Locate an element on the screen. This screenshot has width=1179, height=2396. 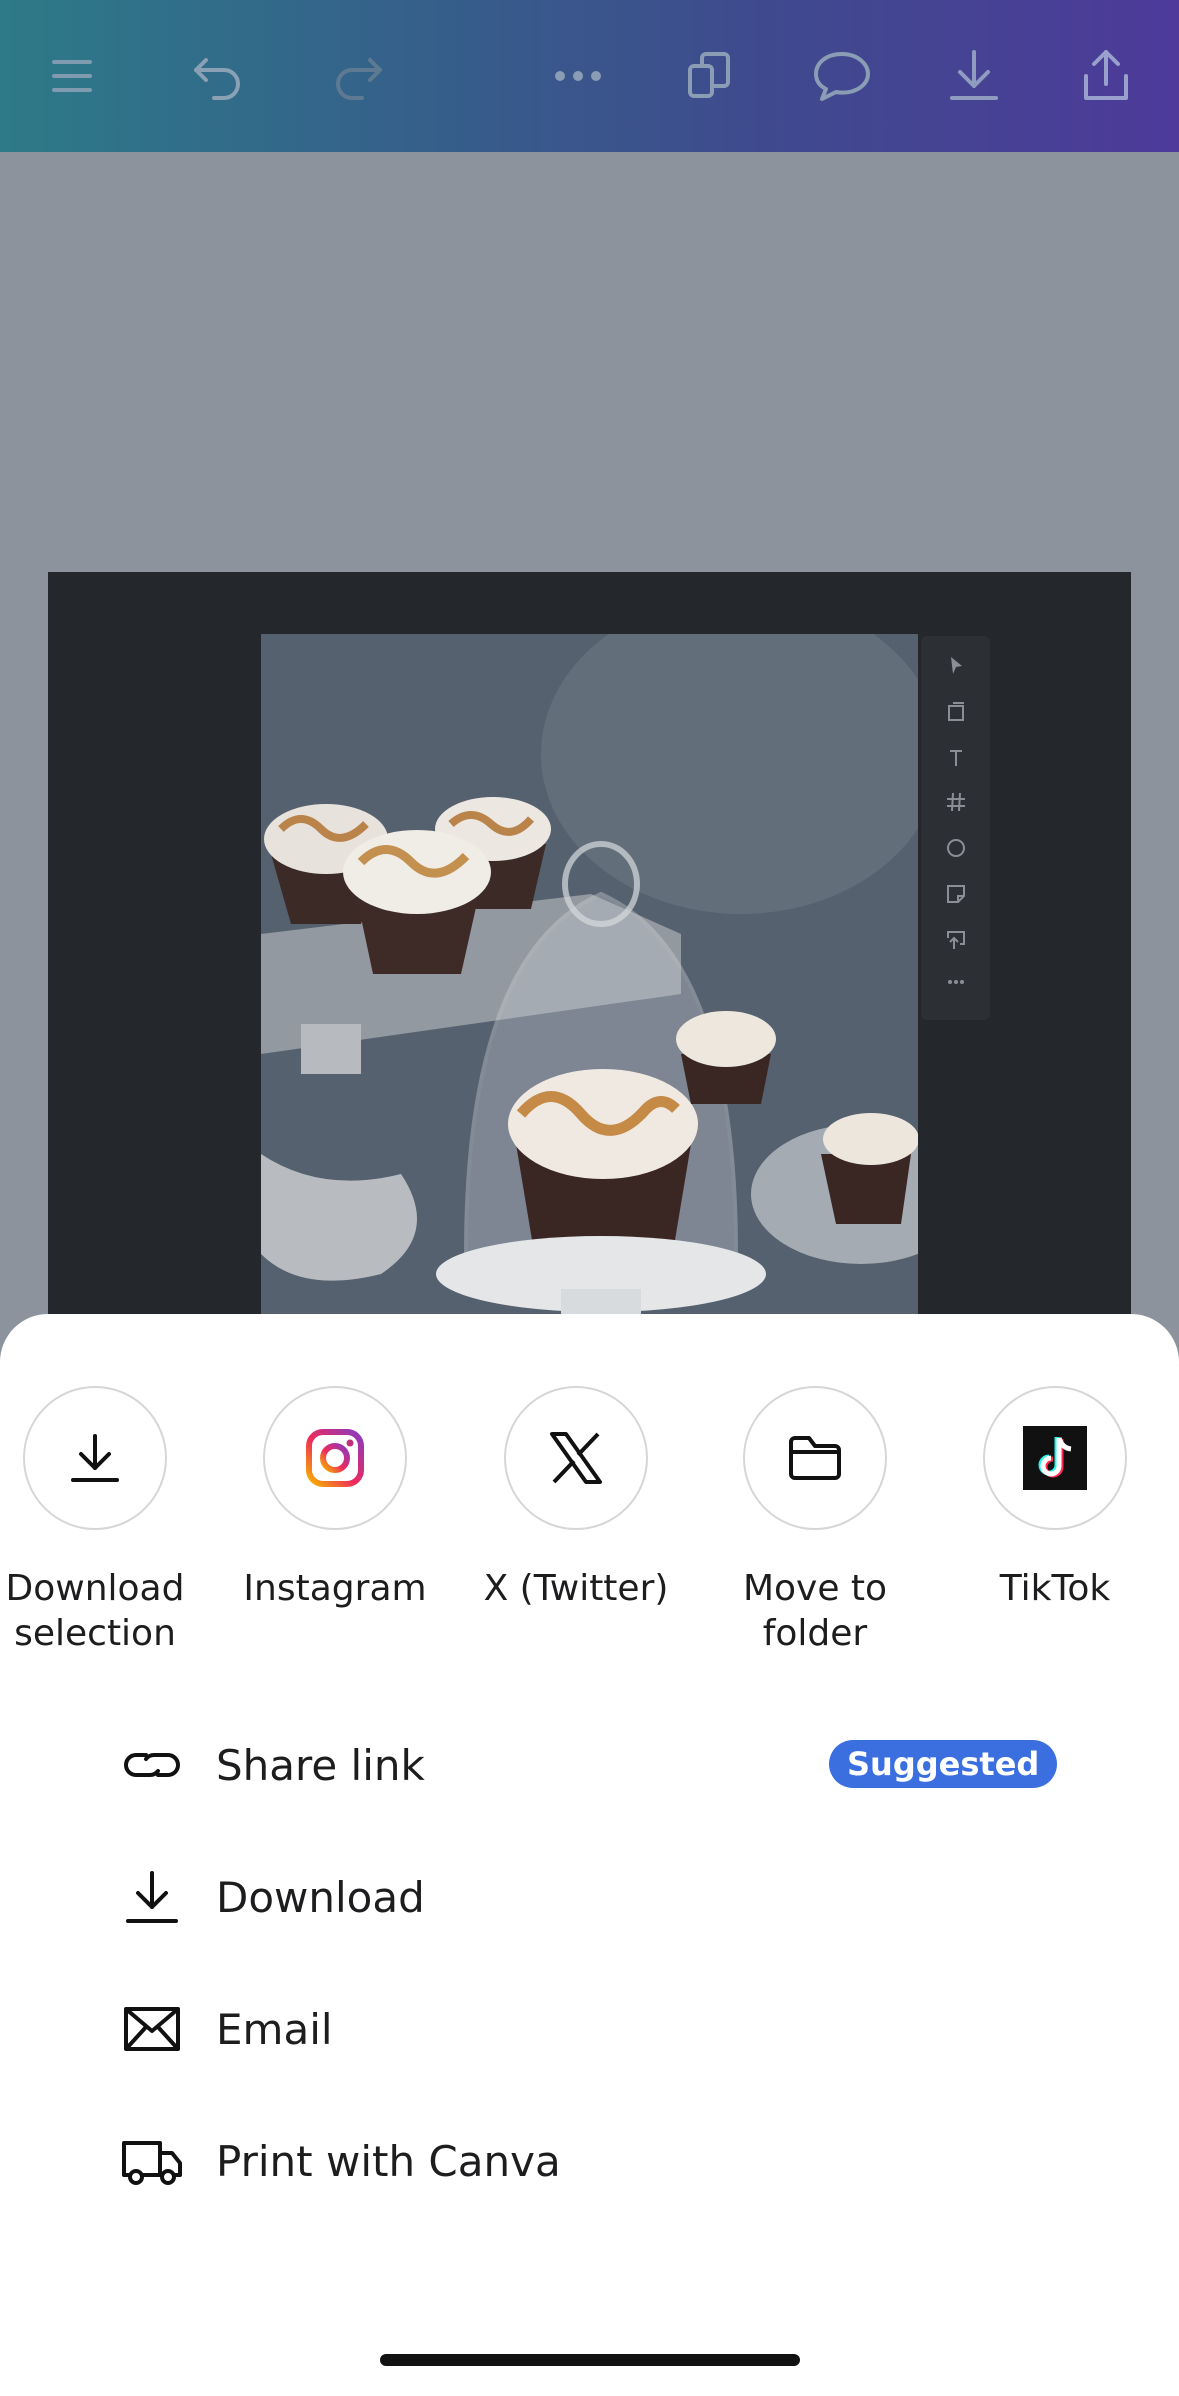
download-option: Download is located at coordinates (595, 1897).